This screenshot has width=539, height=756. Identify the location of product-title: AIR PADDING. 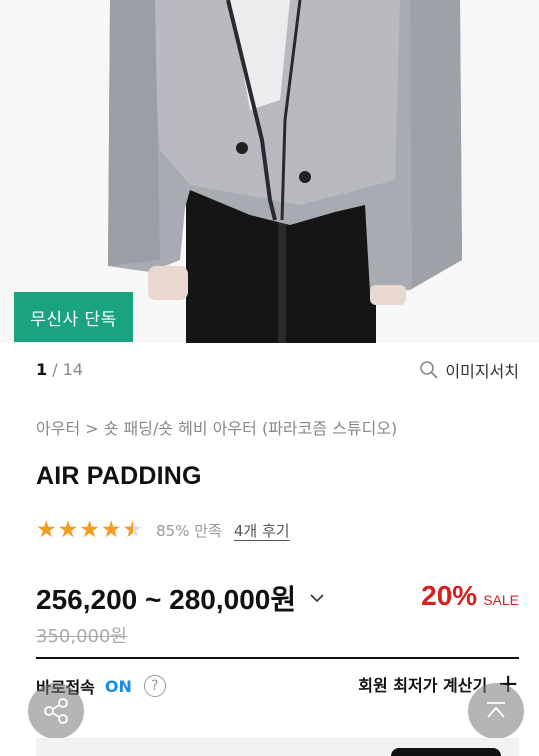
(119, 476).